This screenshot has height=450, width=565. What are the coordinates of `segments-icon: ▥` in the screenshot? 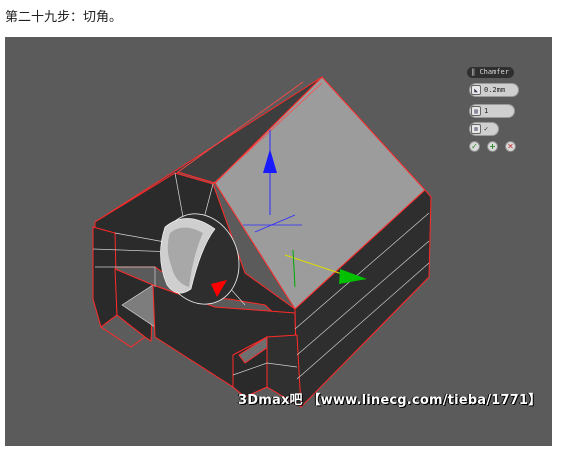 It's located at (476, 111).